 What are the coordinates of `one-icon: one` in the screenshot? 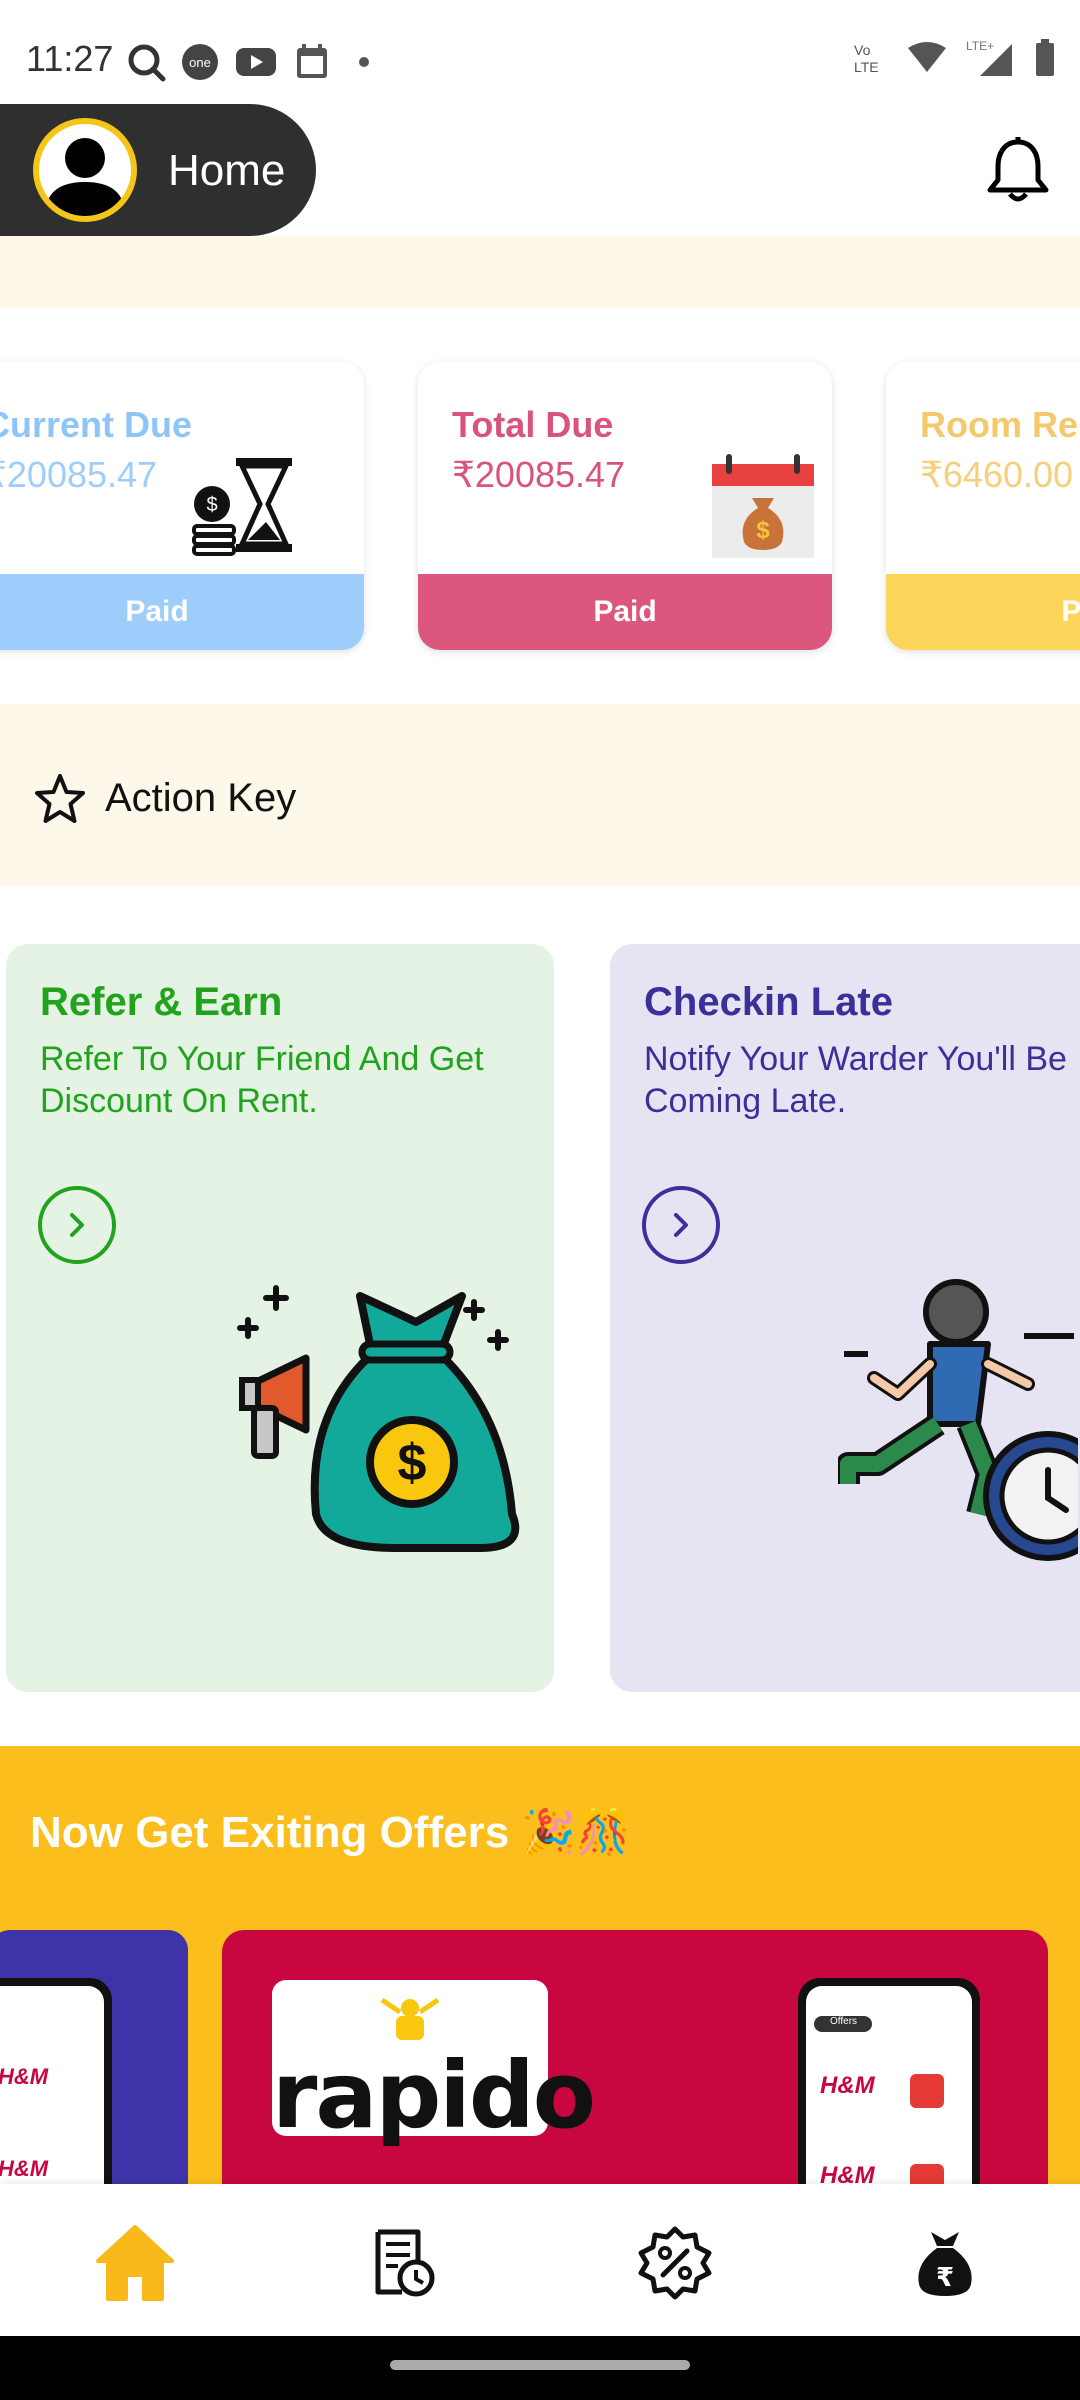 It's located at (200, 62).